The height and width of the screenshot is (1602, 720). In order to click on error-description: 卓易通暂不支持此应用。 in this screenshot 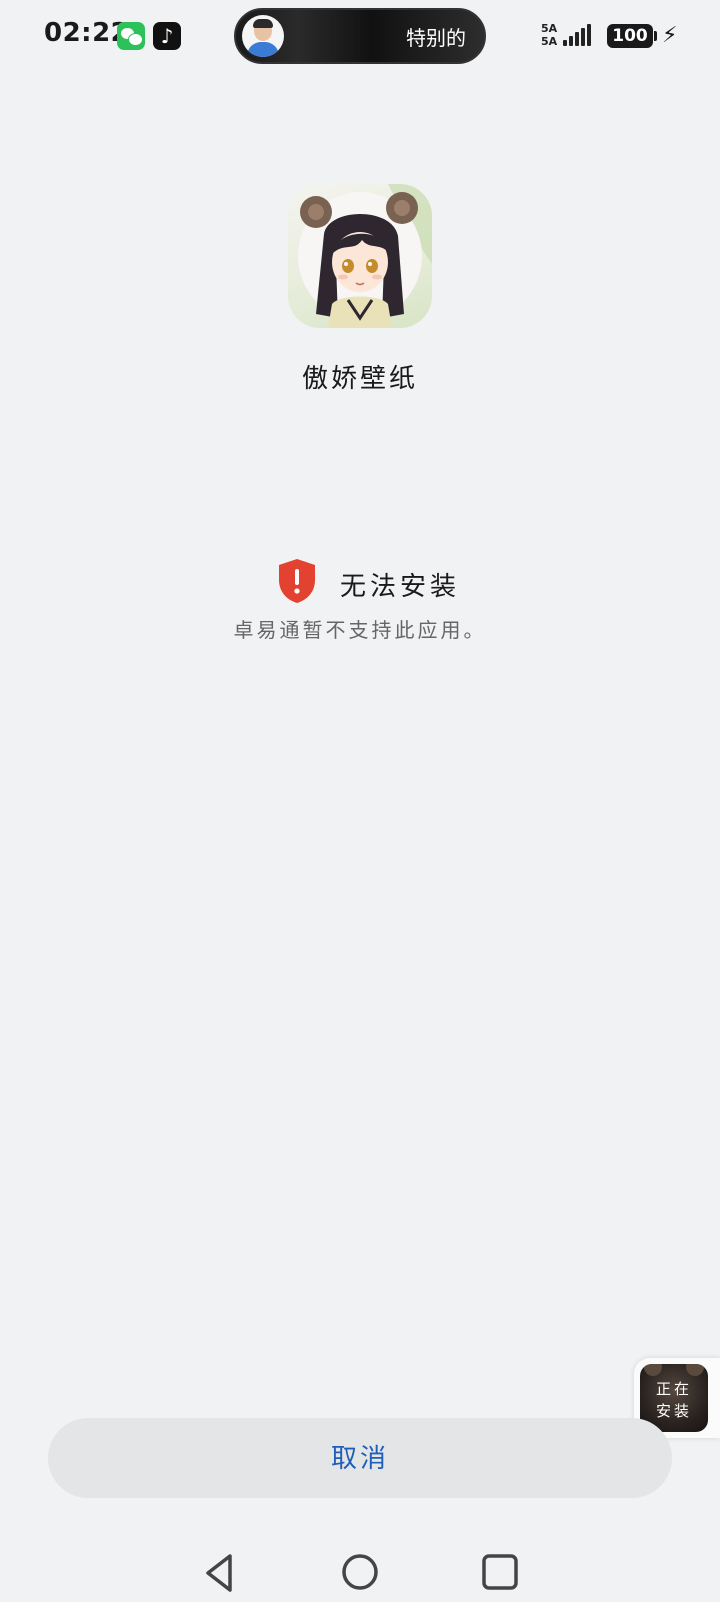, I will do `click(360, 630)`.